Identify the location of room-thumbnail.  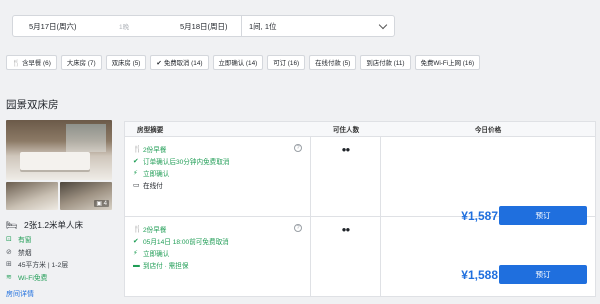
(32, 196).